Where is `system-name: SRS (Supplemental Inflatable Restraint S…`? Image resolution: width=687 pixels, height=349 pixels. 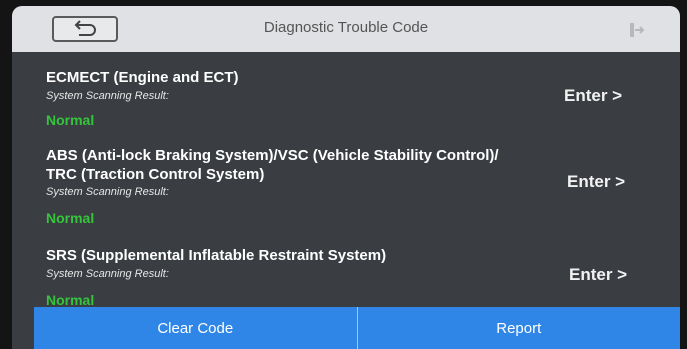 system-name: SRS (Supplemental Inflatable Restraint S… is located at coordinates (216, 255).